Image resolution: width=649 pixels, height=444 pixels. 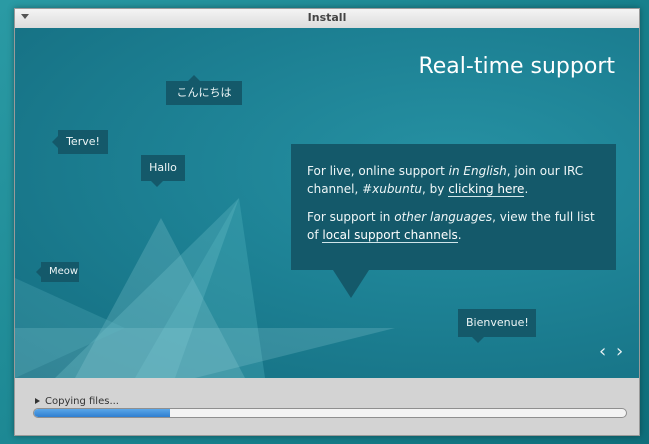 I want to click on progress-bar, so click(x=330, y=413).